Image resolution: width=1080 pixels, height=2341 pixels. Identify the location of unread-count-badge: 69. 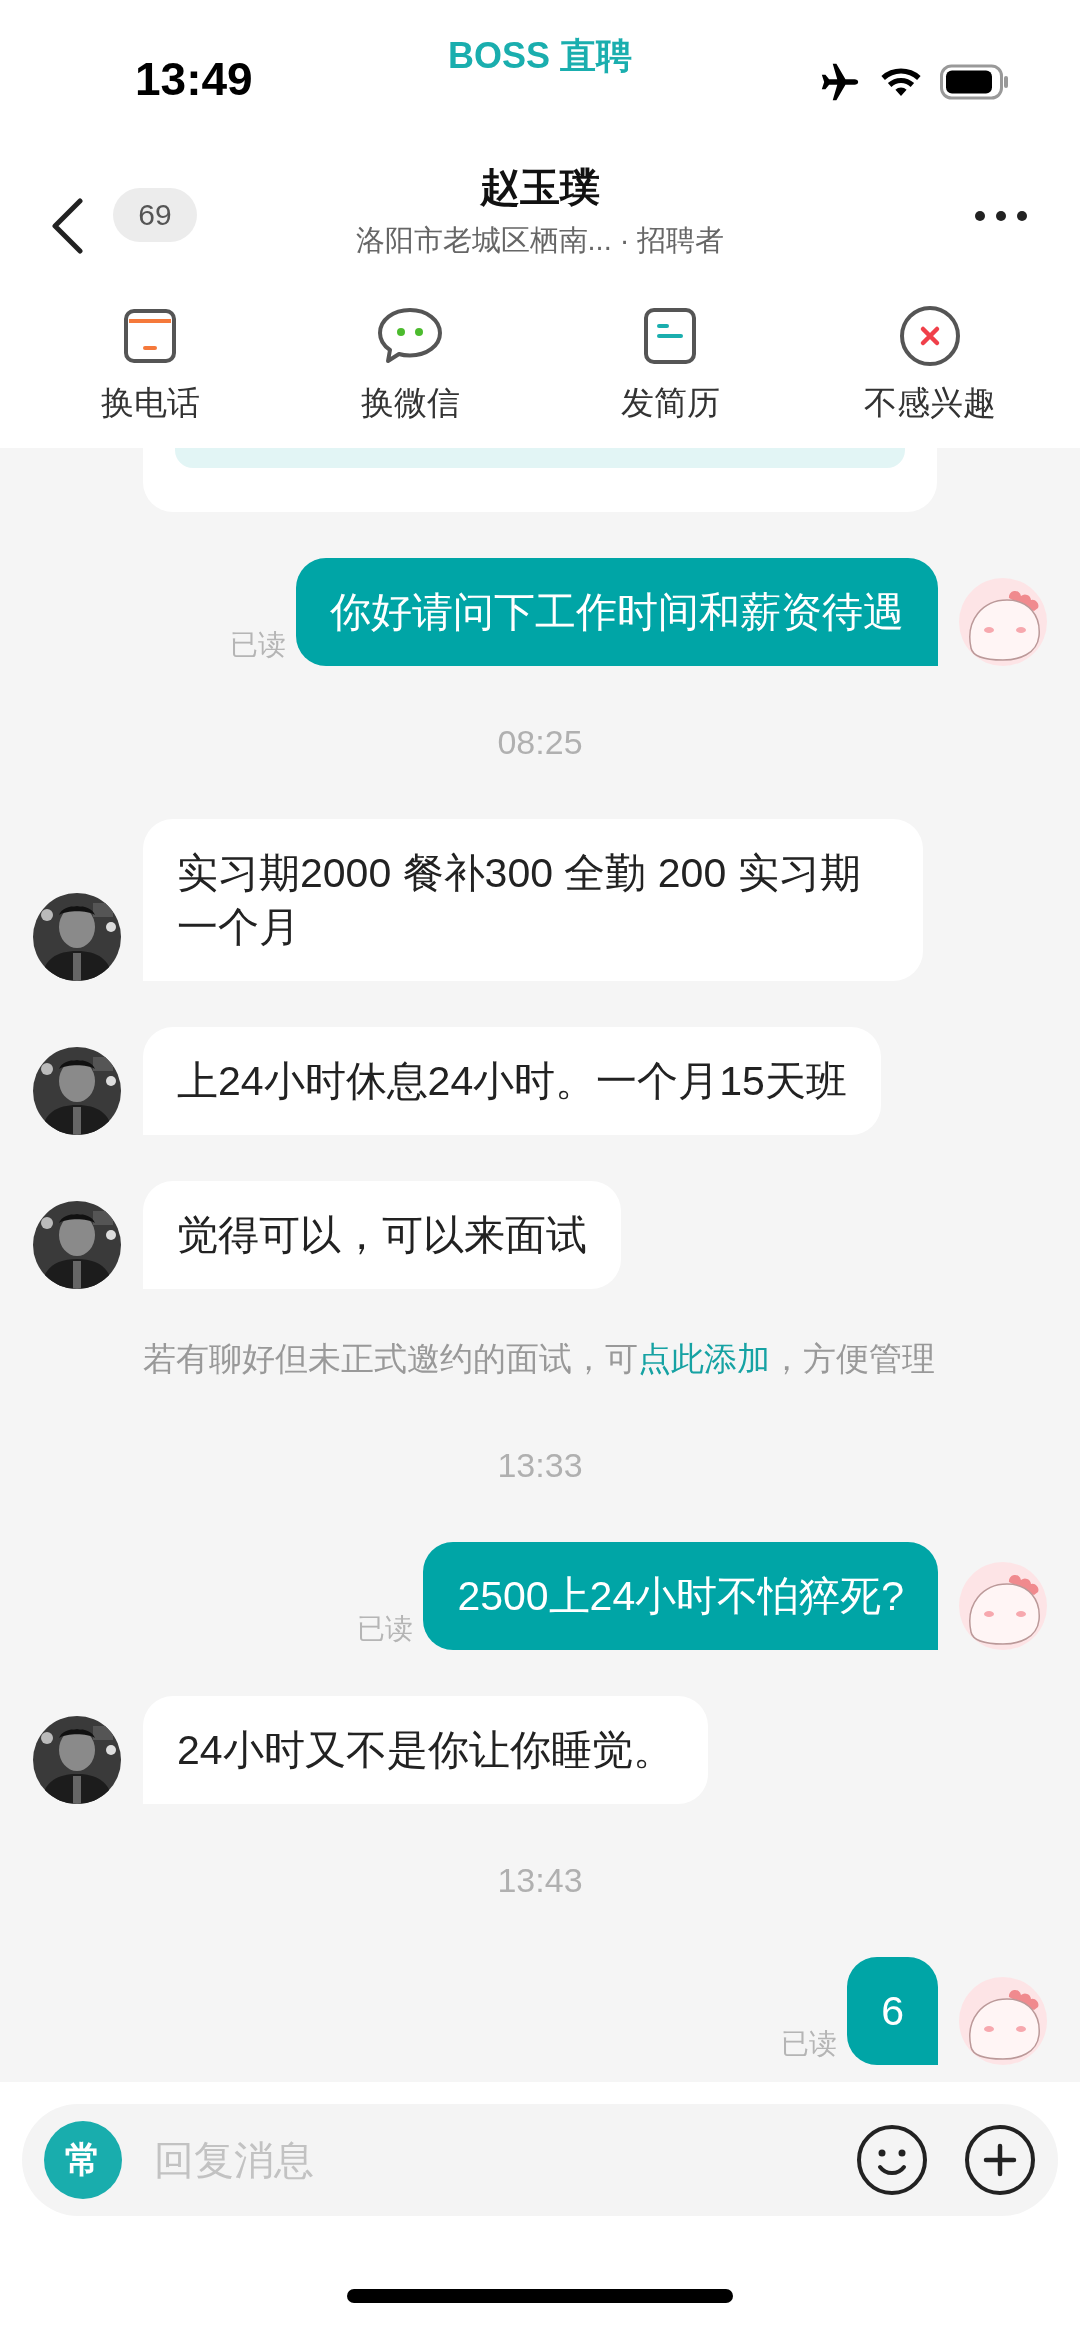
(155, 215).